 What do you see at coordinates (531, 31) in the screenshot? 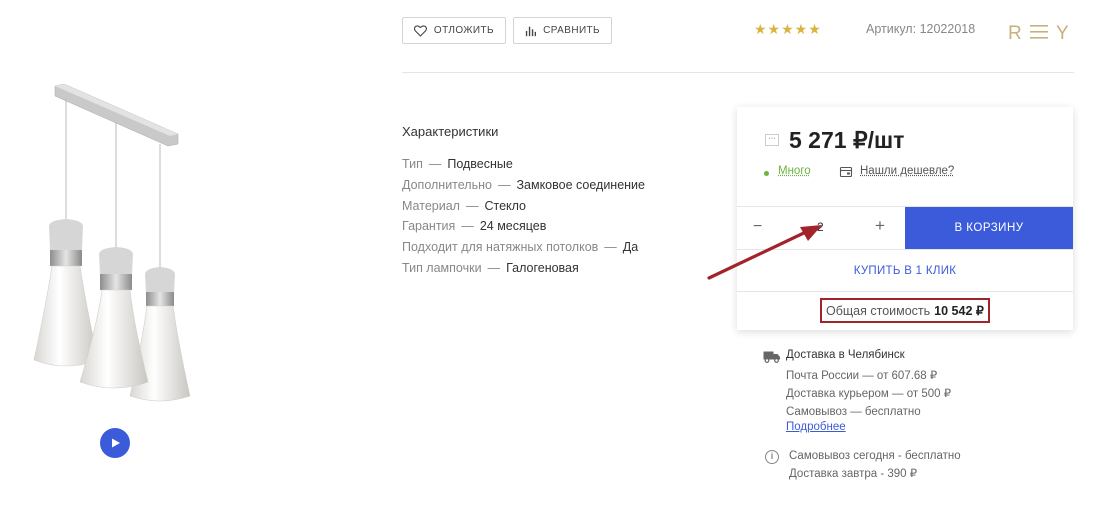
I see `bar-chart-icon` at bounding box center [531, 31].